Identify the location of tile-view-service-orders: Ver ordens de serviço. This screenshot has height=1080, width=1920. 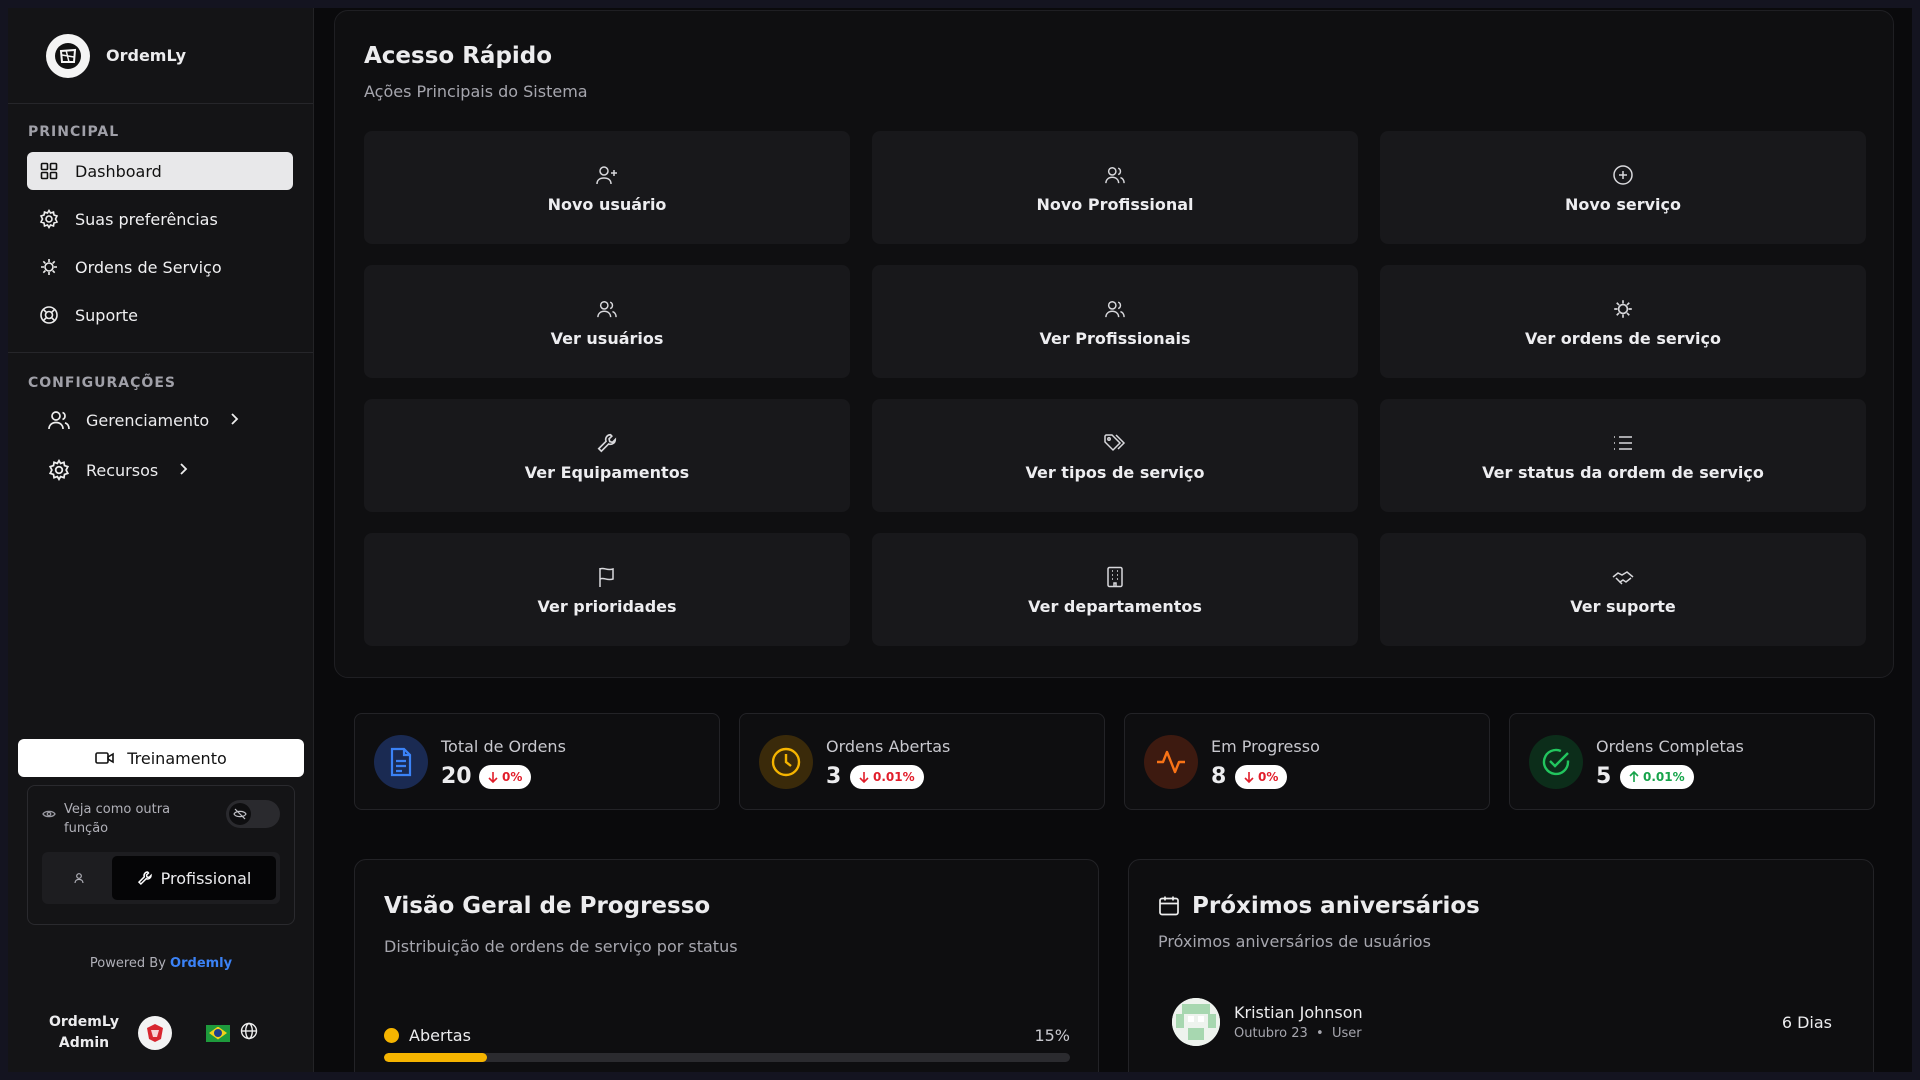
(1623, 321).